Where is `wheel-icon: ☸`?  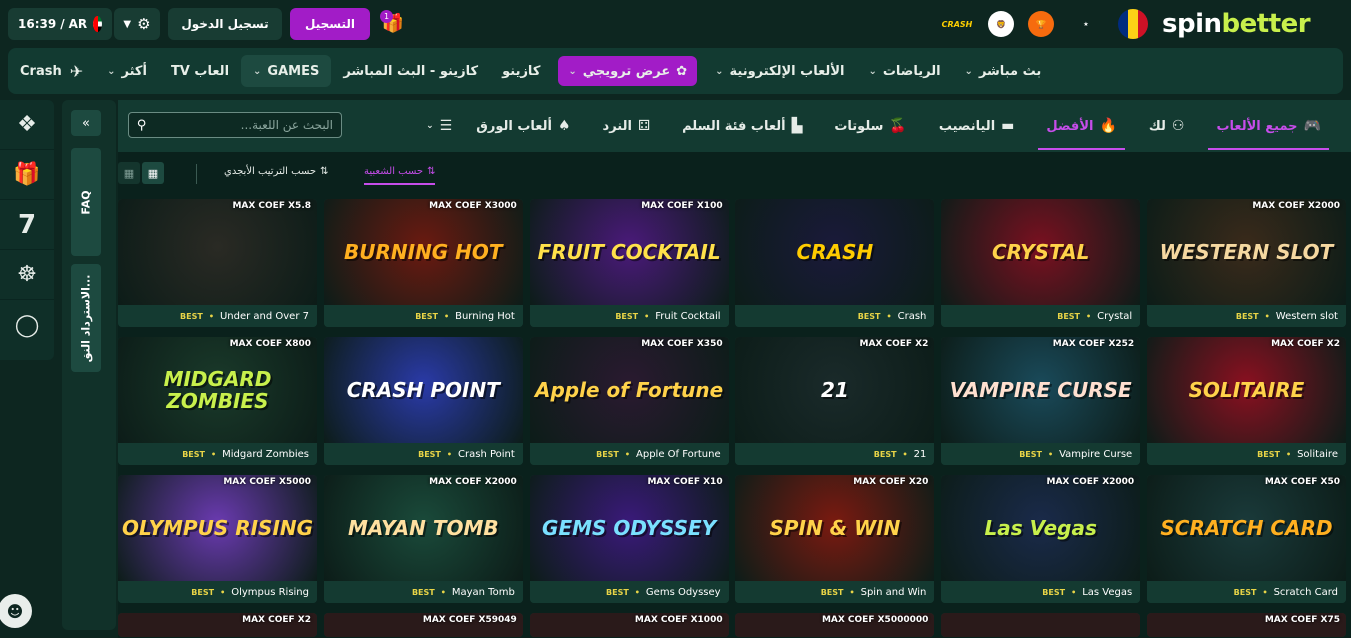 wheel-icon: ☸ is located at coordinates (27, 275).